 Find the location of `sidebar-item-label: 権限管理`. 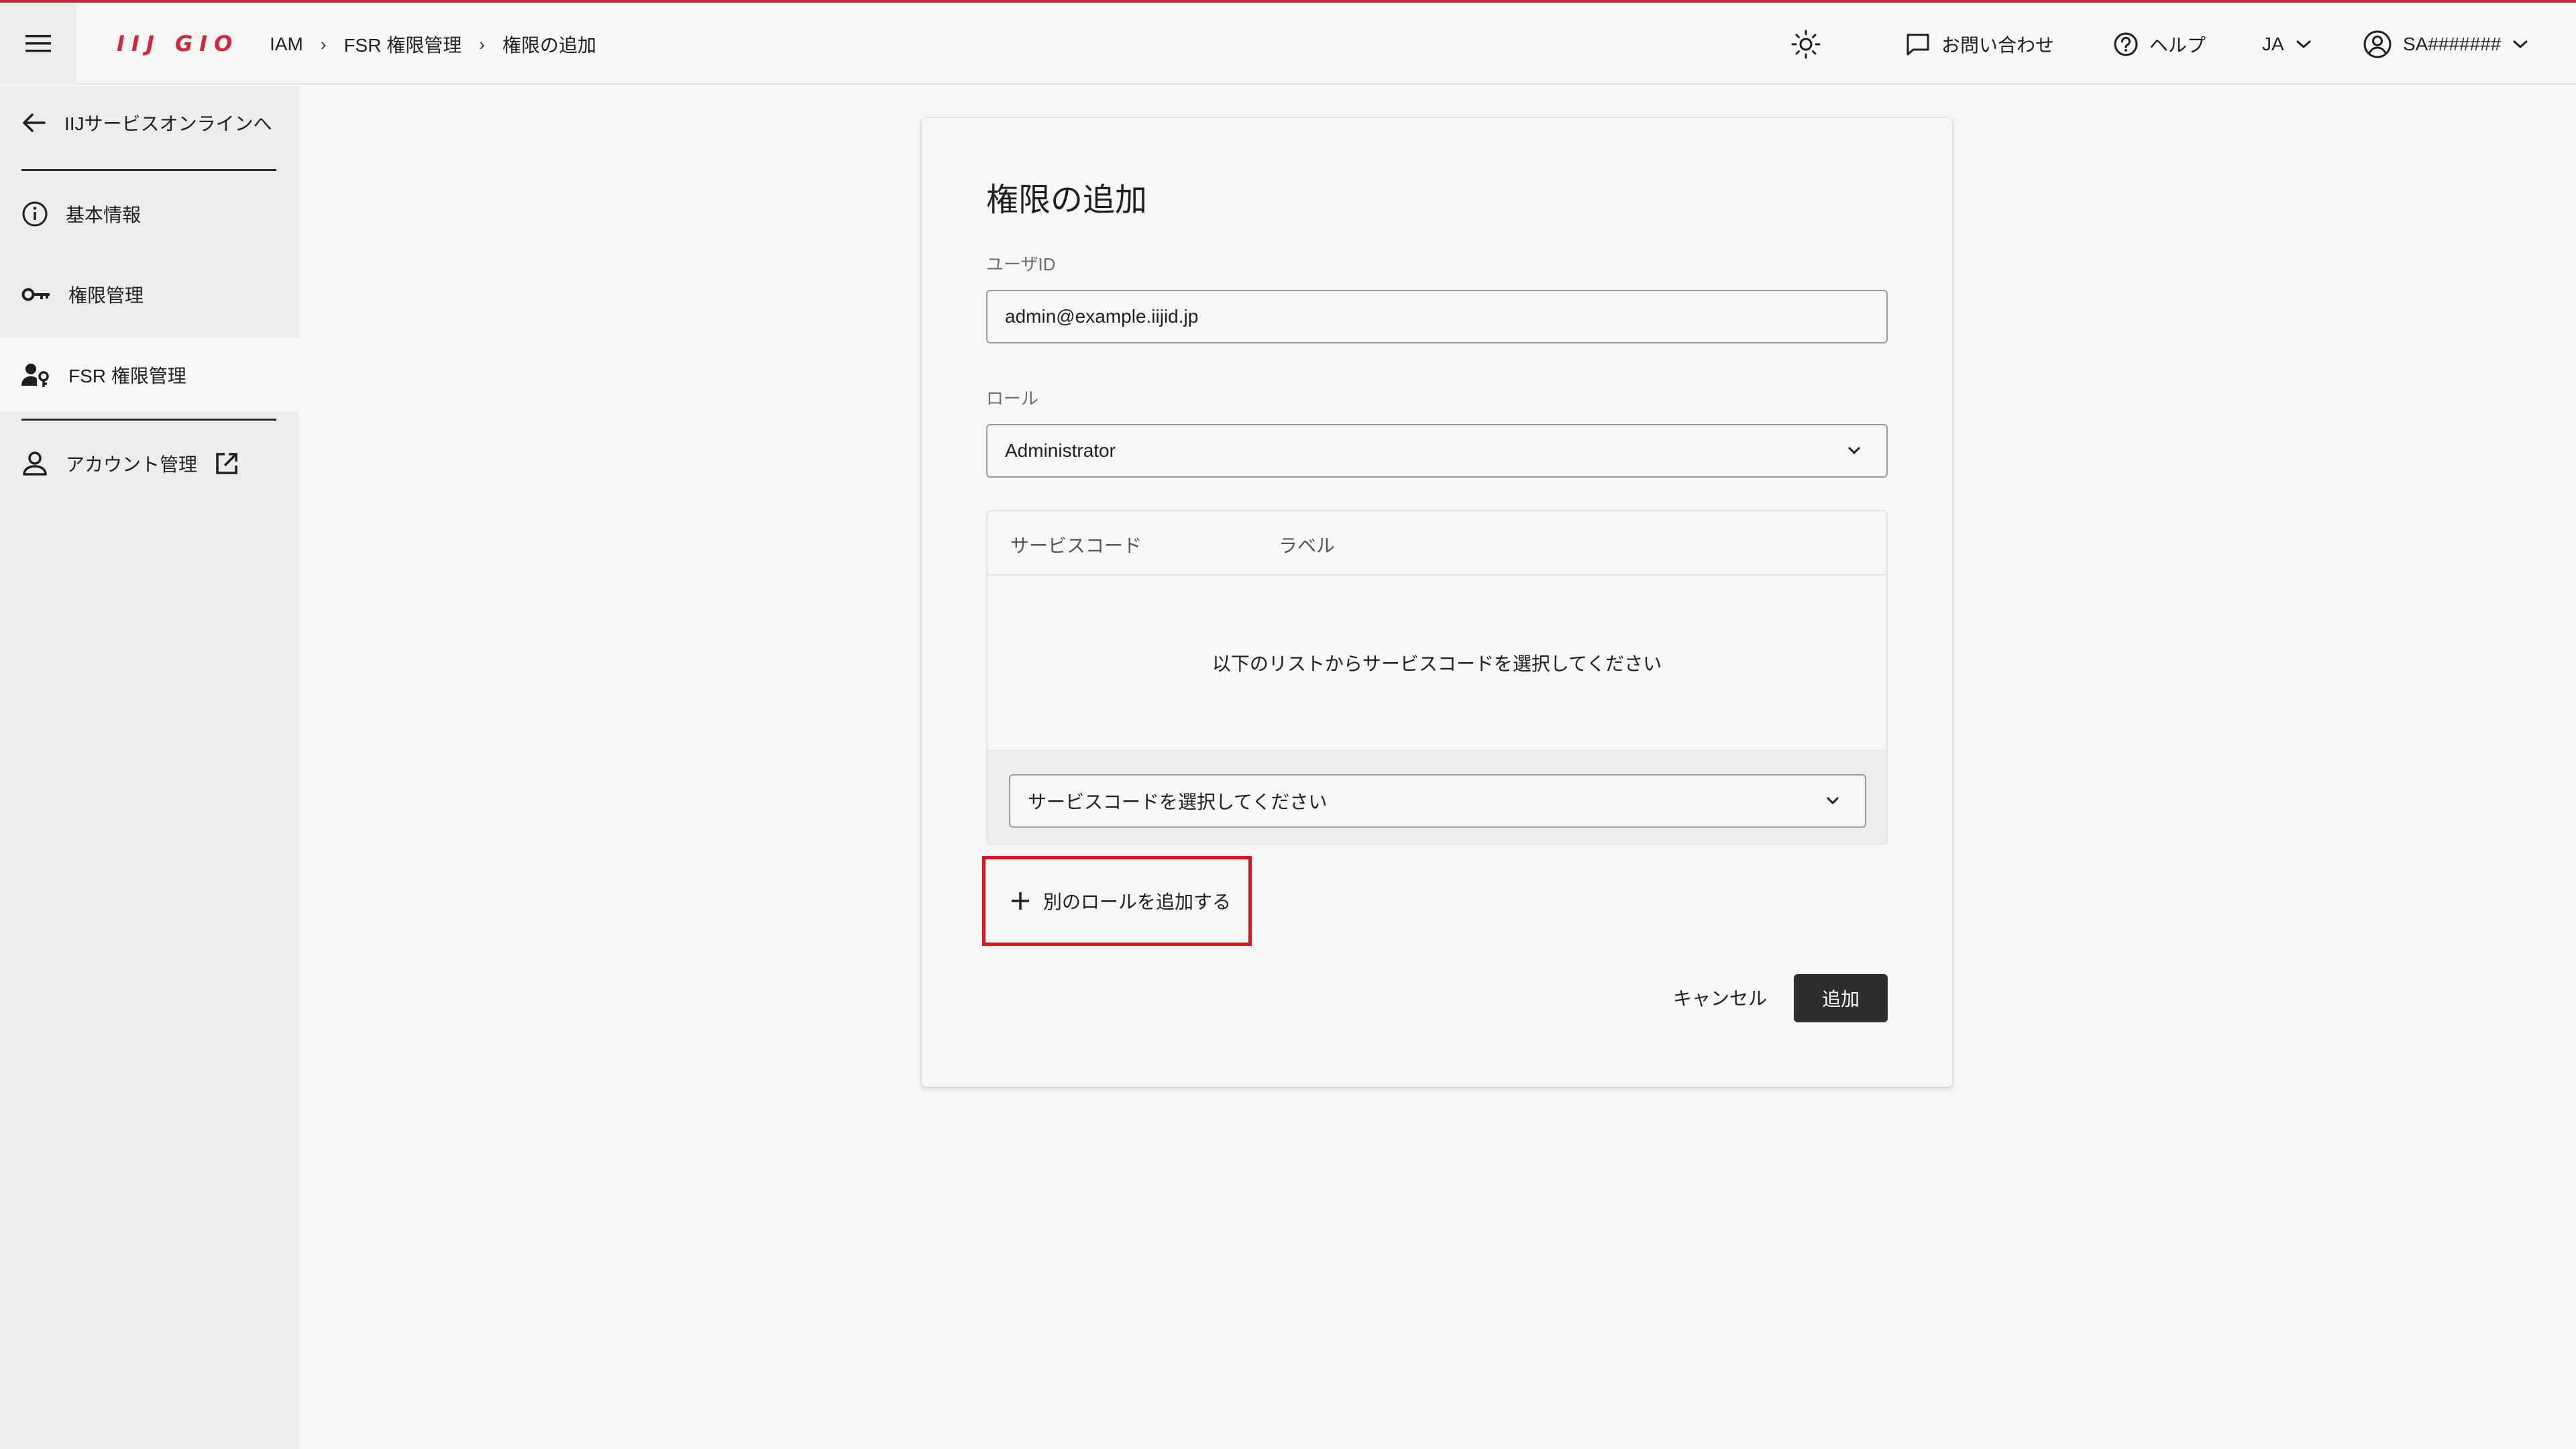

sidebar-item-label: 権限管理 is located at coordinates (106, 295).